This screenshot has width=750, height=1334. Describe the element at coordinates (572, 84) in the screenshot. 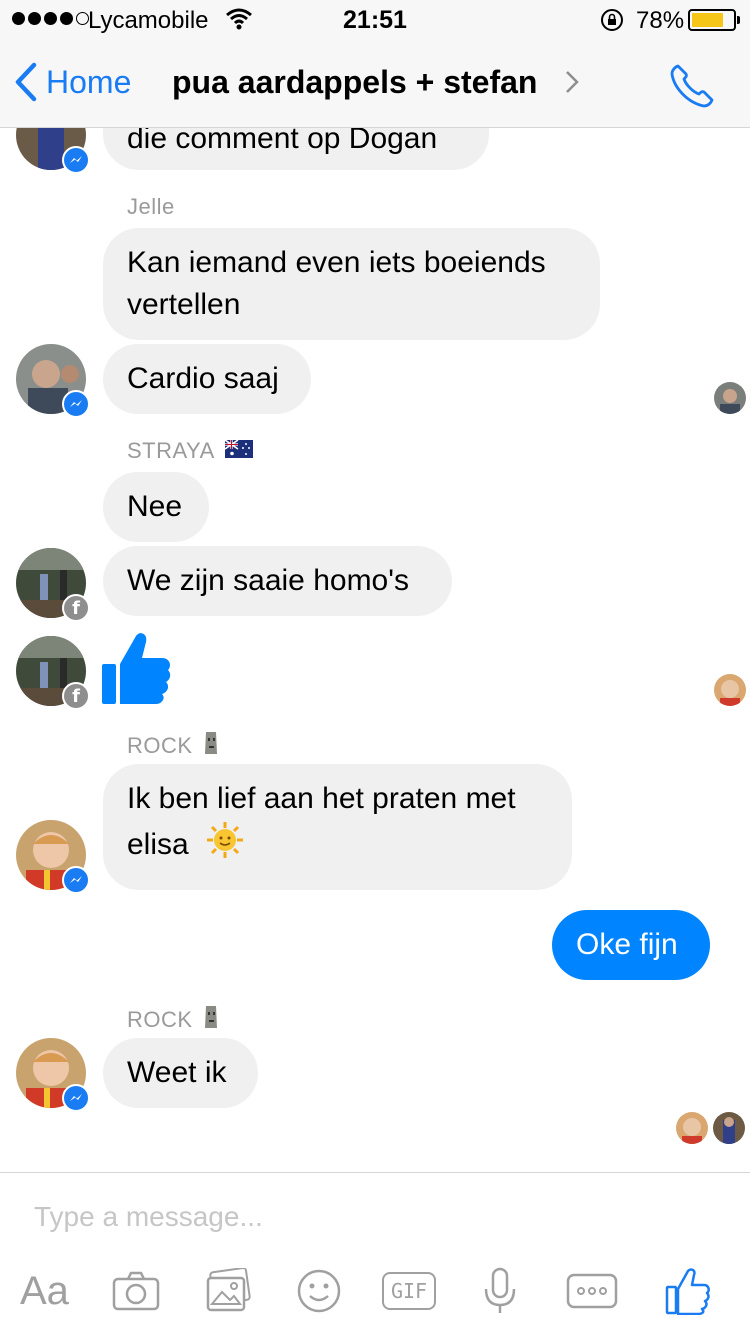

I see `chevron-right-icon` at that location.